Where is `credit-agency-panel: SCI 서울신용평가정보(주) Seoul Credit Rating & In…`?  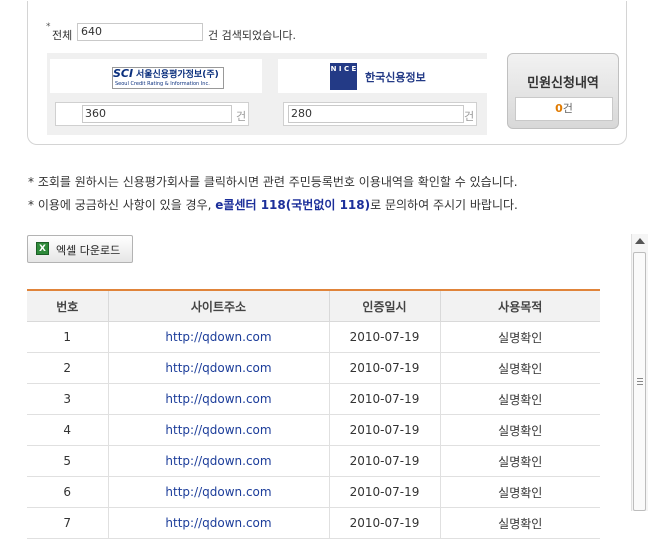
credit-agency-panel: SCI 서울신용평가정보(주) Seoul Credit Rating & In… is located at coordinates (268, 94).